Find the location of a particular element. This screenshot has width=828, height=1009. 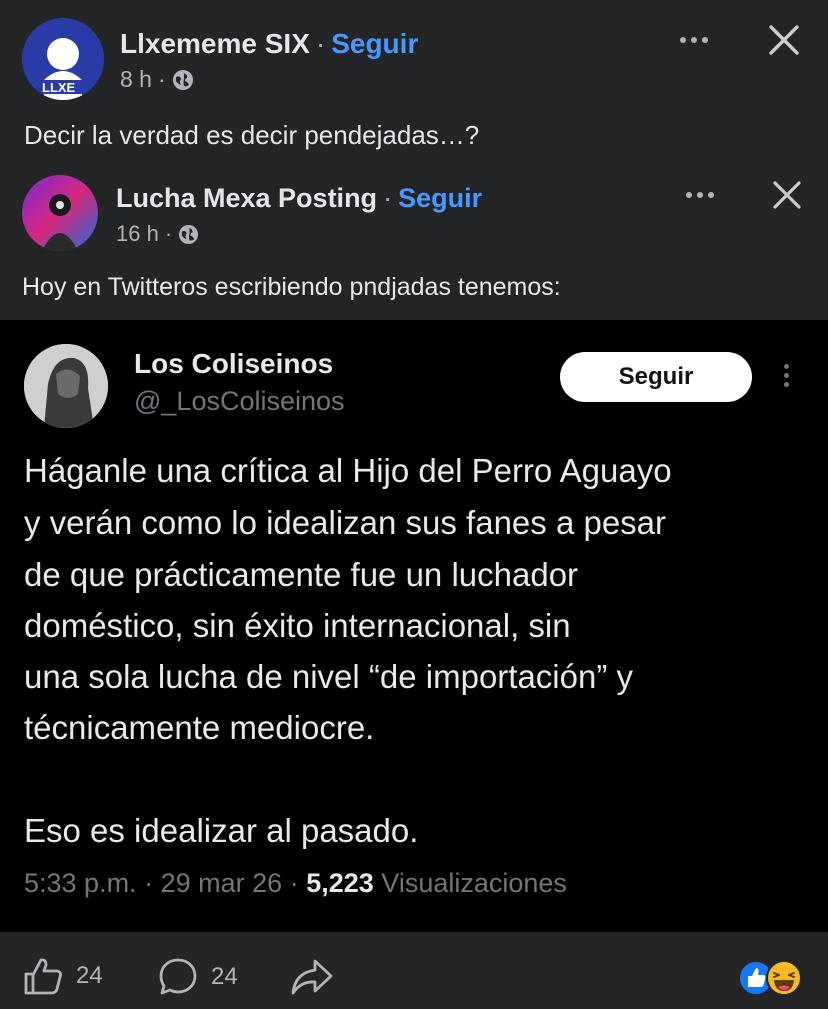

page-avatar-llxememe: LLXE is located at coordinates (63, 59).